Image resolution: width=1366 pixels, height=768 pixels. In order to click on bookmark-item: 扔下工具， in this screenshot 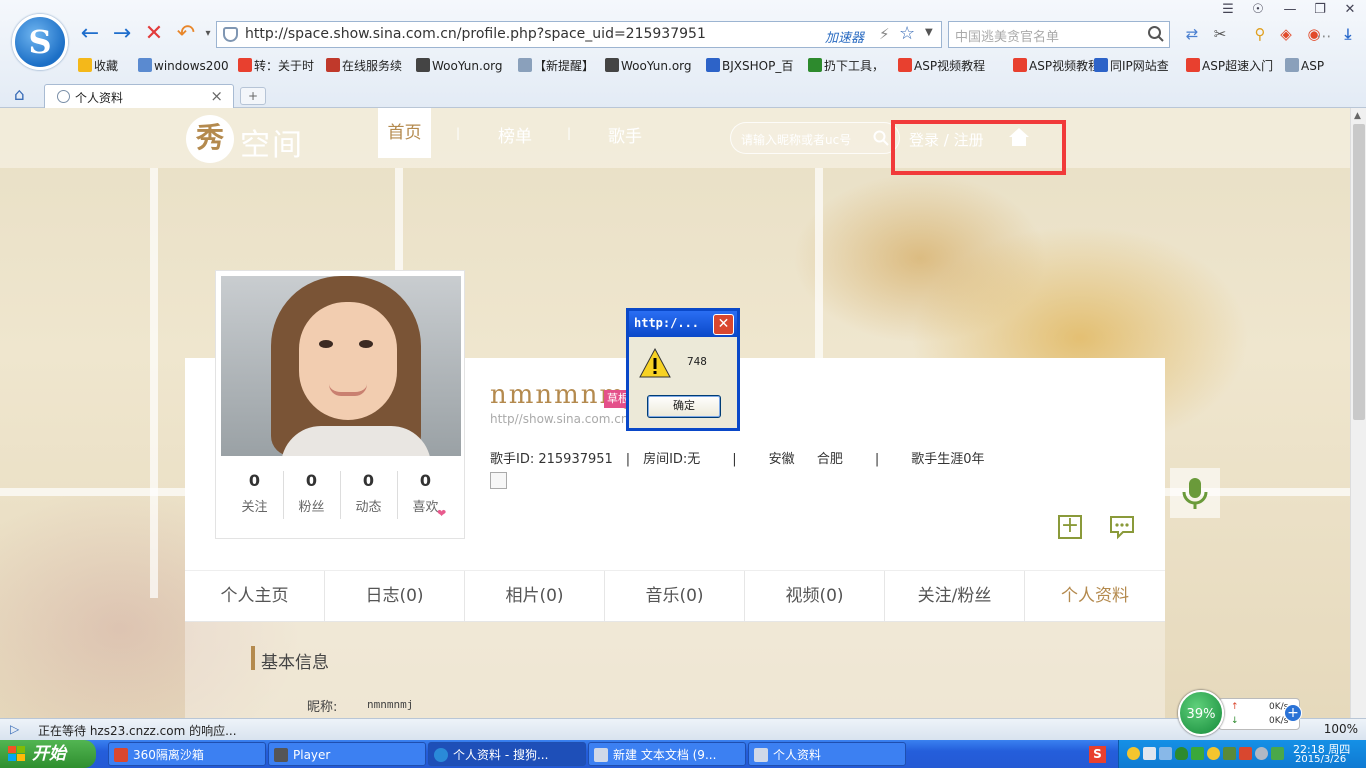, I will do `click(846, 66)`.